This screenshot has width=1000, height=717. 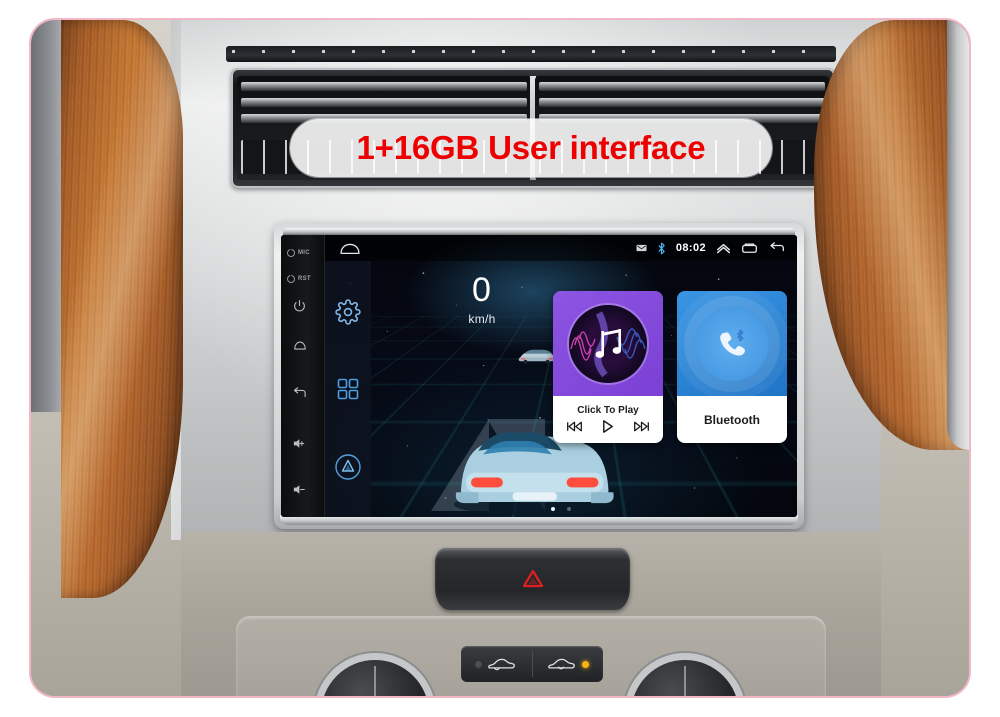 I want to click on play-icon, so click(x=608, y=426).